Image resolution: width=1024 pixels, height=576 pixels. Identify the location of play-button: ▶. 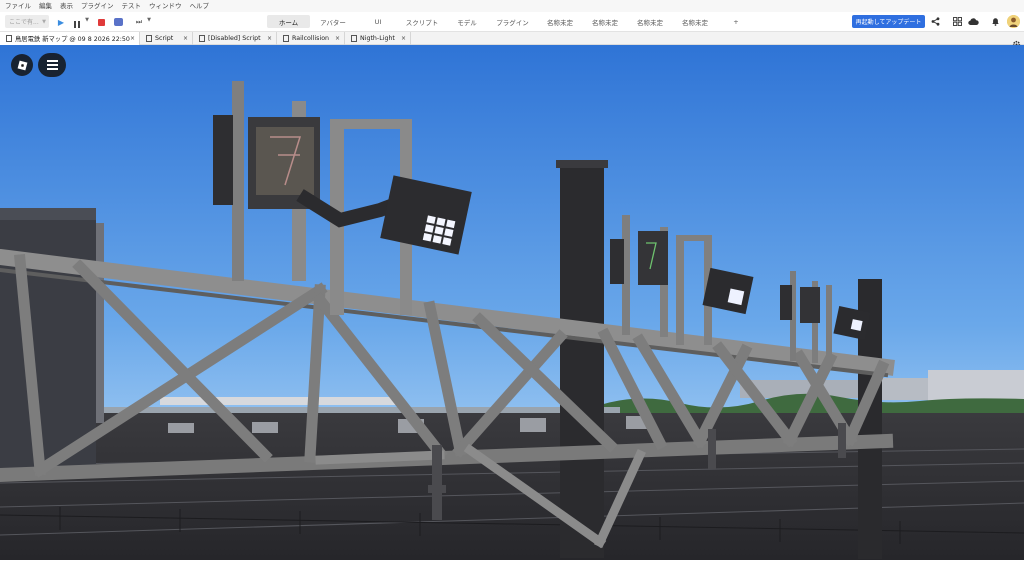
(61, 22).